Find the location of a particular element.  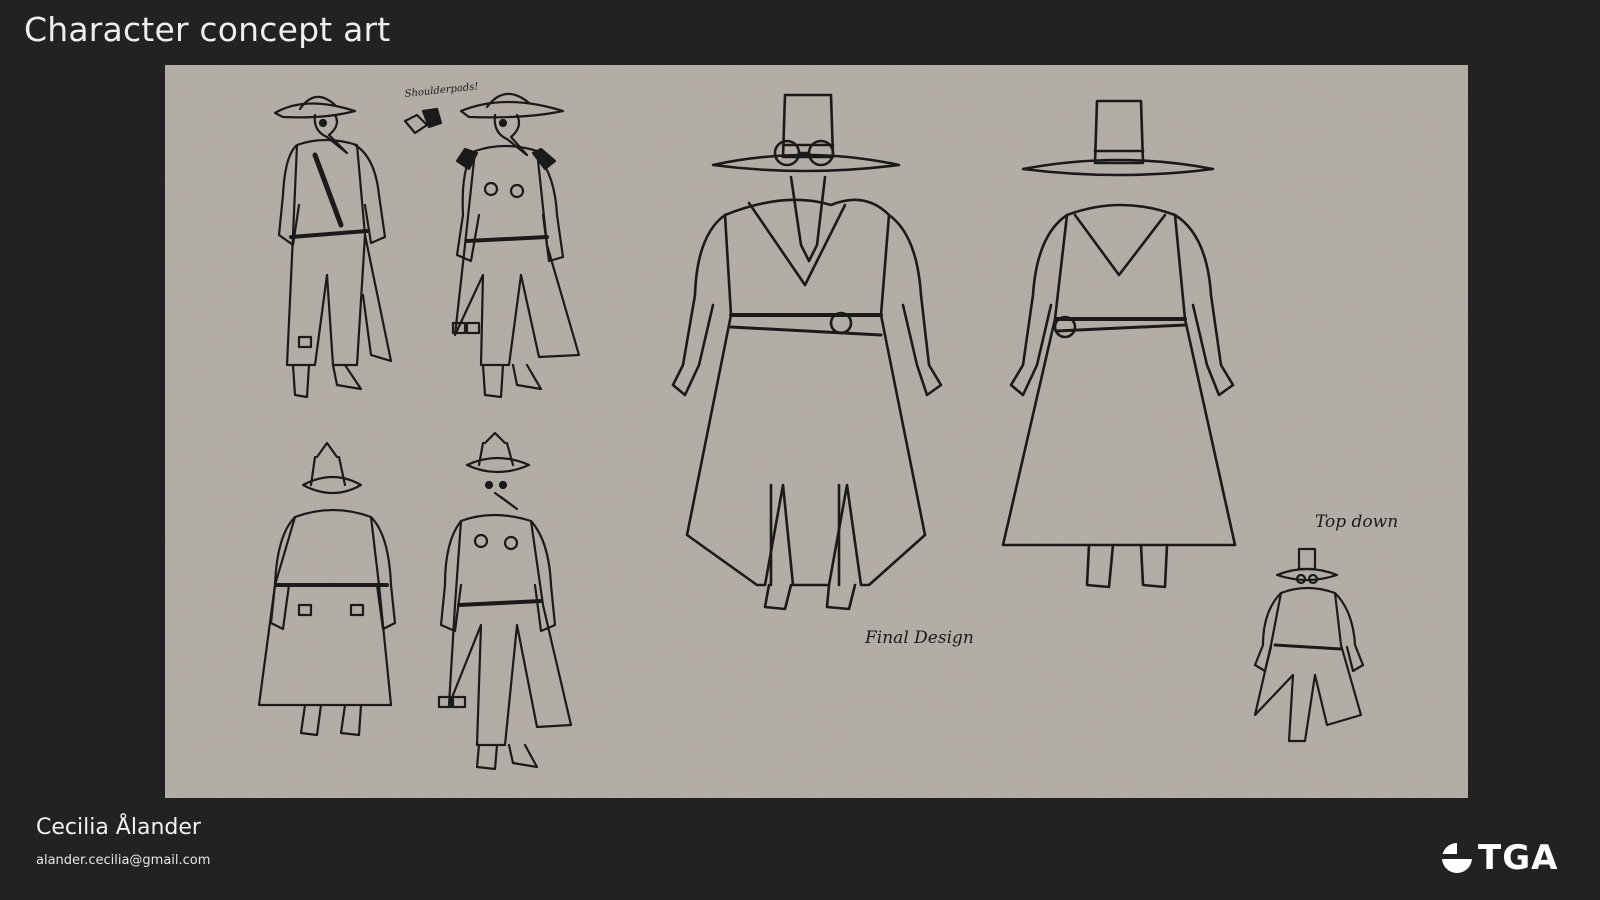

note-final-design: Final Design is located at coordinates (919, 638).